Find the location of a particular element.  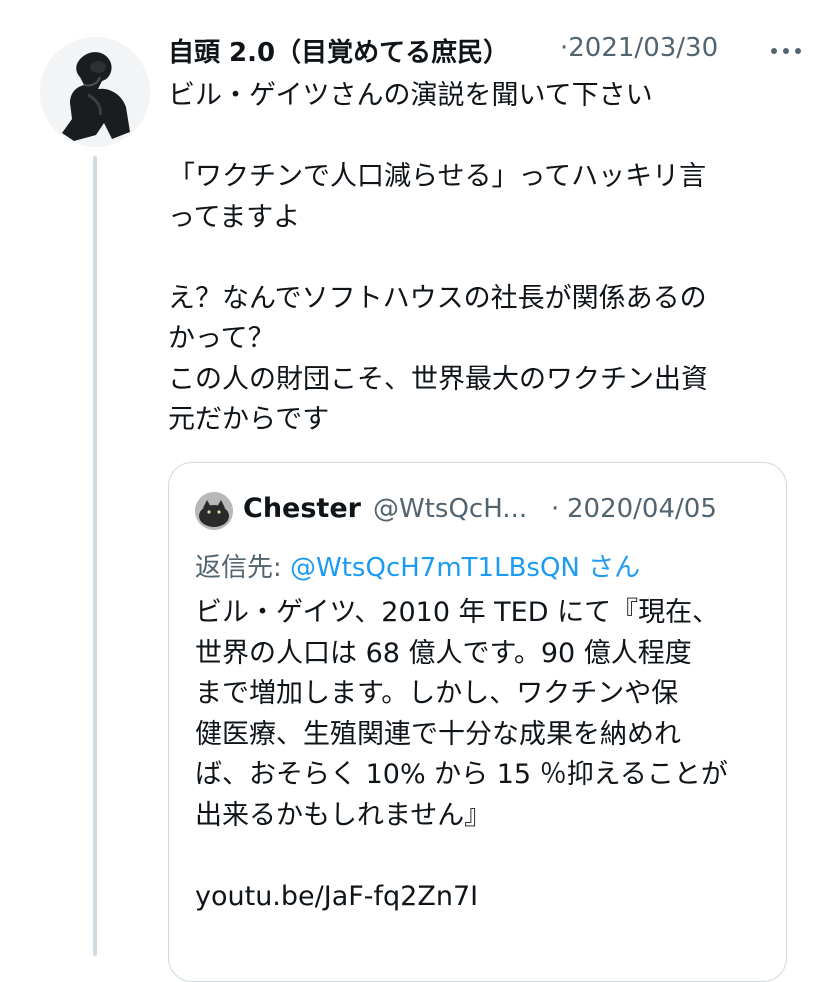

quoted-author-avatar is located at coordinates (214, 511).